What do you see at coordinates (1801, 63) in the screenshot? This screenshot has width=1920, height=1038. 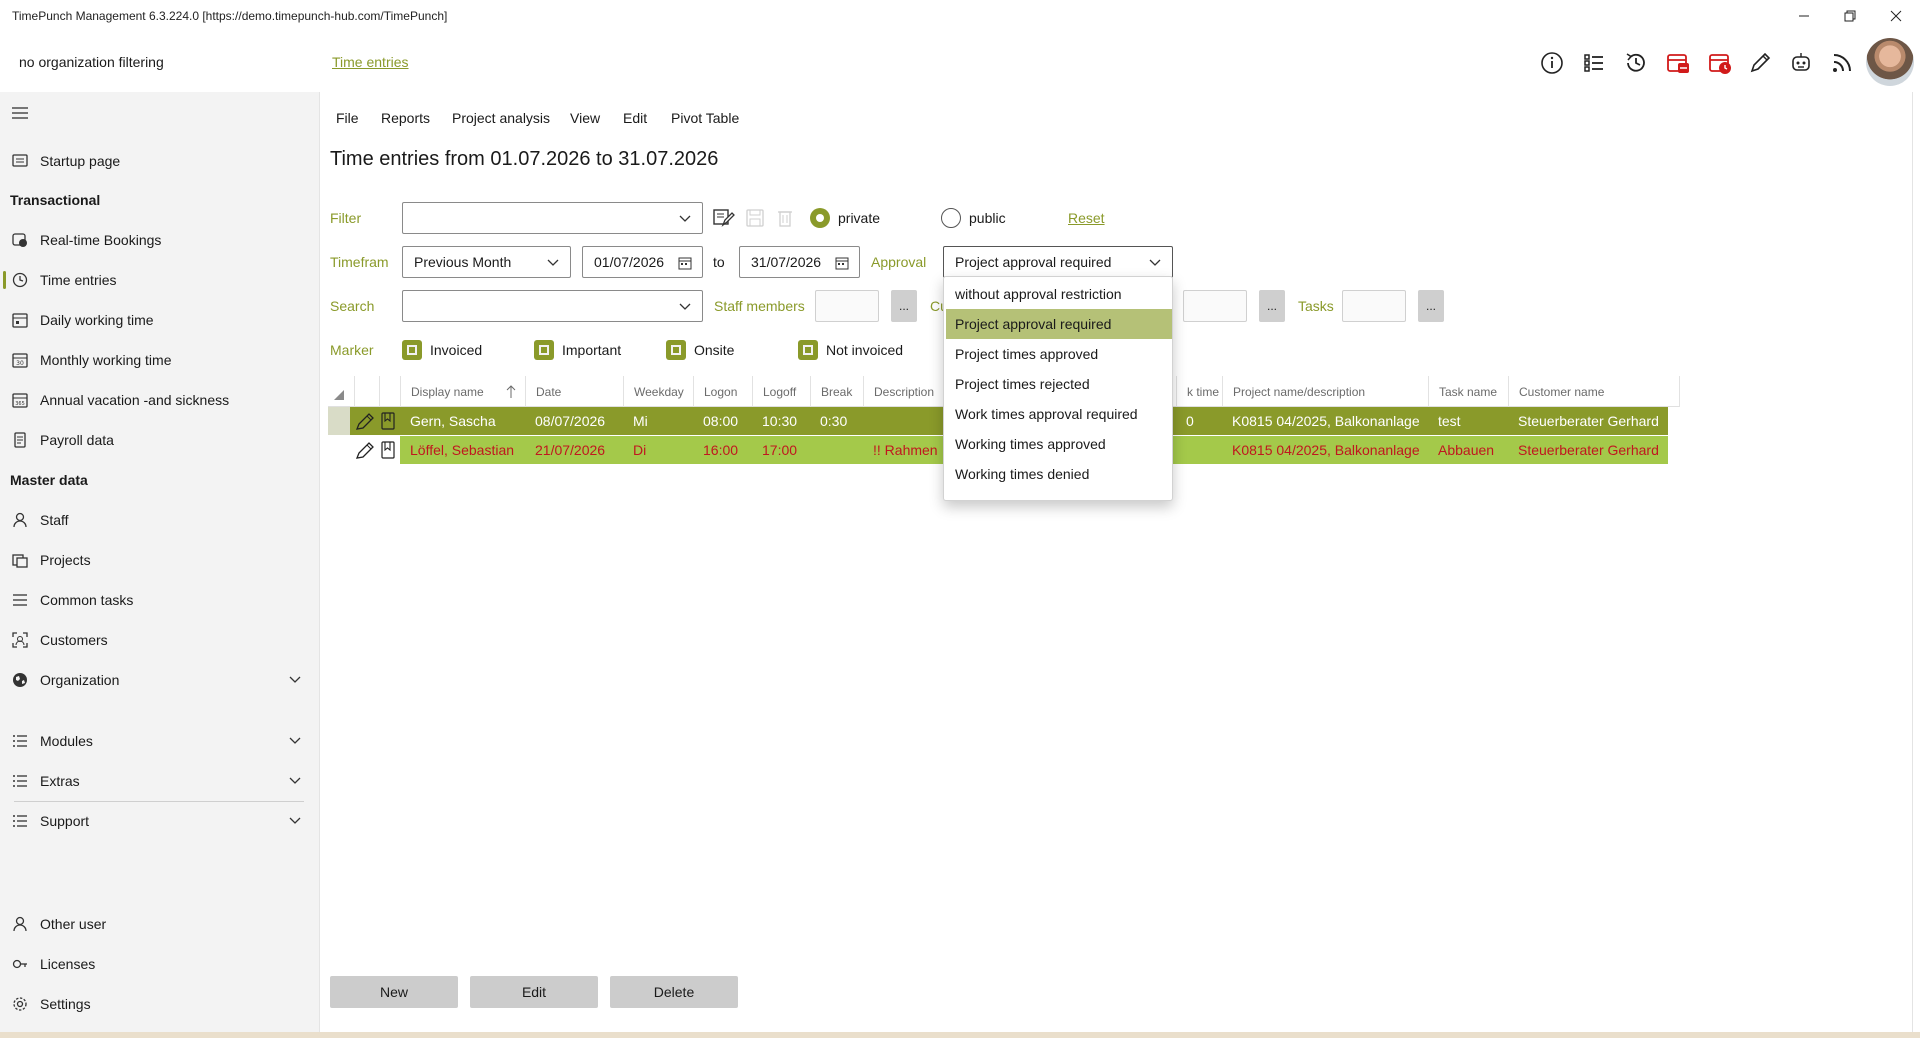 I see `robot-icon` at bounding box center [1801, 63].